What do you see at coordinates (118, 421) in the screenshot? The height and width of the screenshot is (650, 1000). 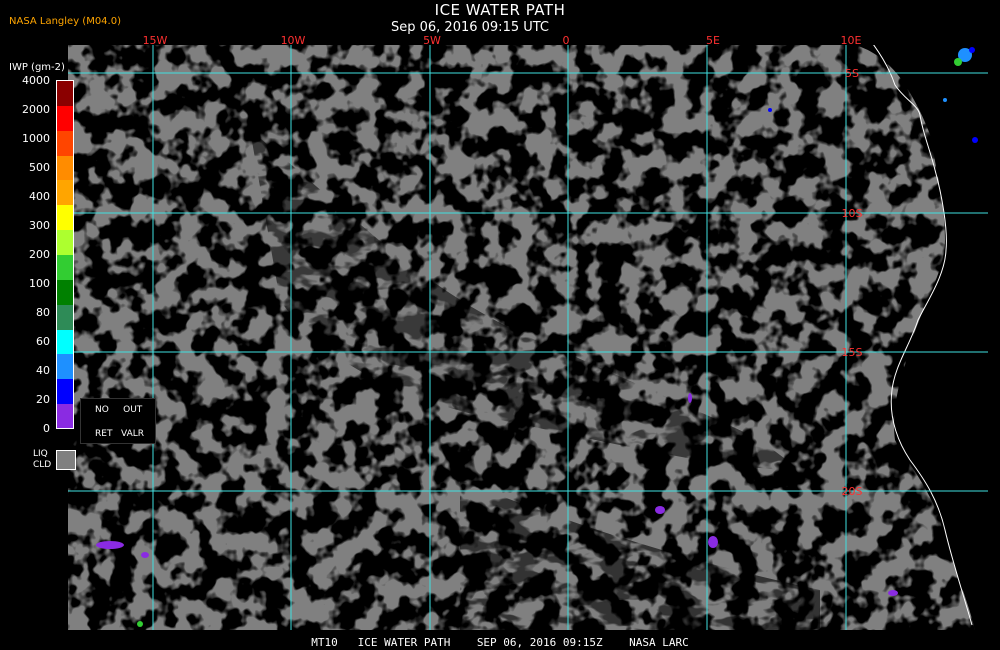 I see `no-out-box: NO OUT RET VALR` at bounding box center [118, 421].